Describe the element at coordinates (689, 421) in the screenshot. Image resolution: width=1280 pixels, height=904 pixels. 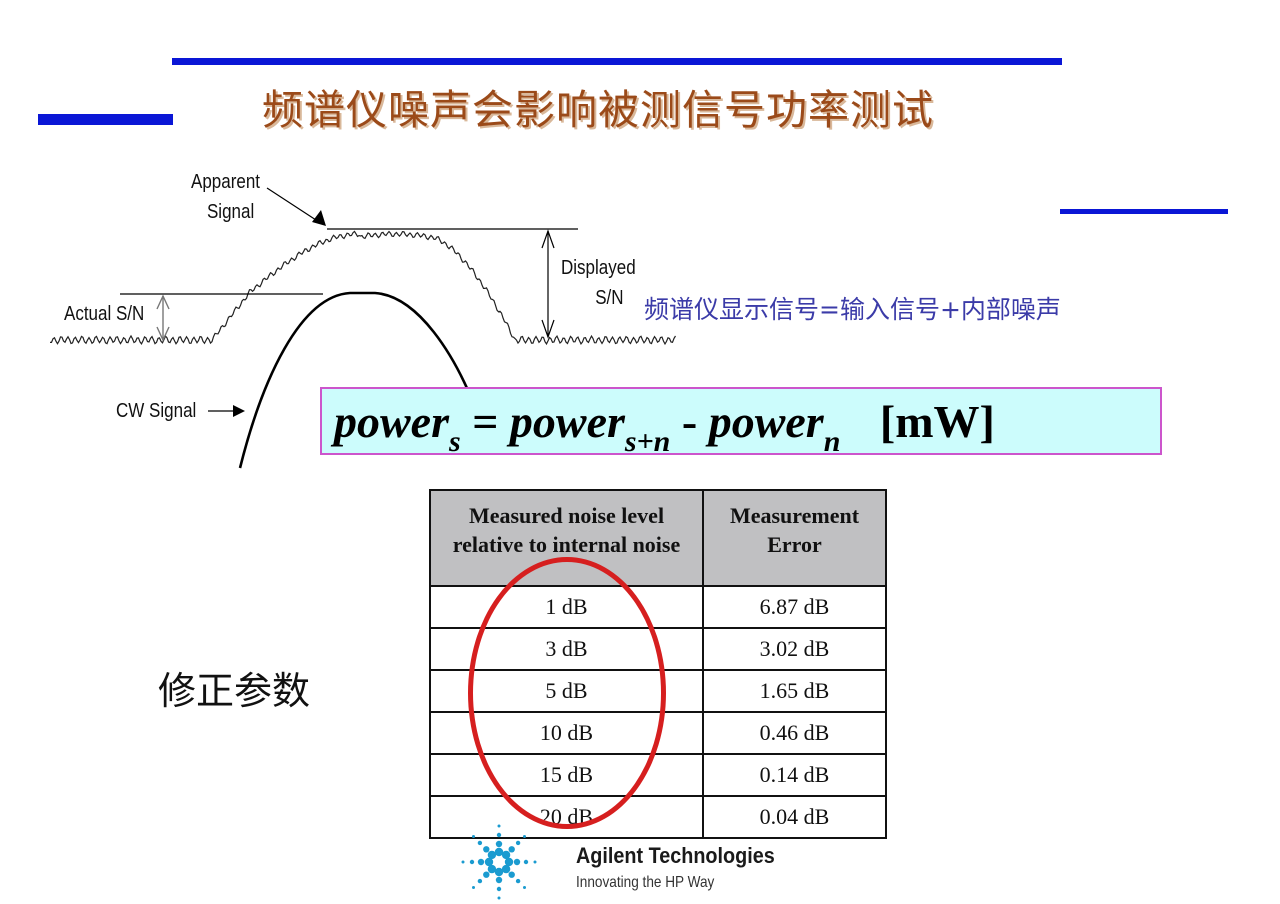
I see `formula-minus: -` at that location.